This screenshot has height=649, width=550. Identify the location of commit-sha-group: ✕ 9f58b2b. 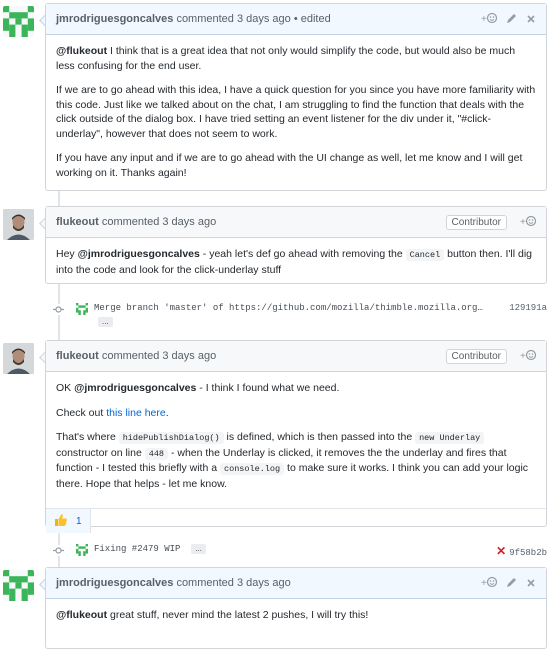
(521, 551).